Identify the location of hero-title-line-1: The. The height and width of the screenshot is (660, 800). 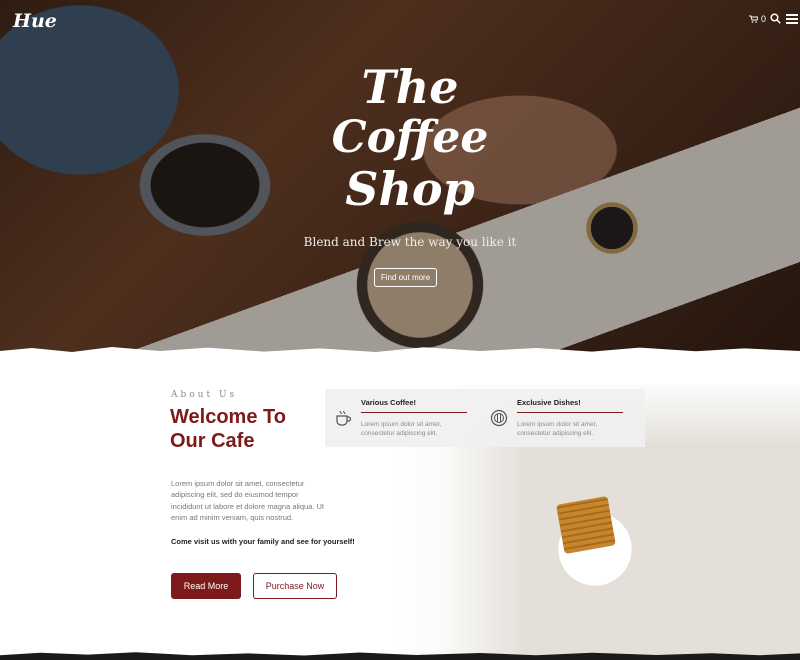
(410, 87).